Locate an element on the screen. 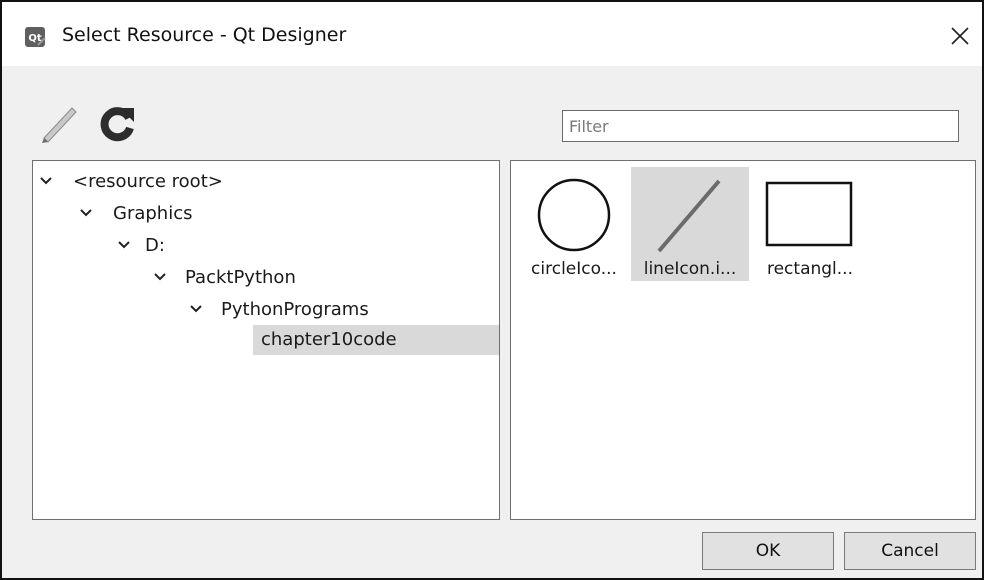 The width and height of the screenshot is (984, 580). close-button is located at coordinates (960, 36).